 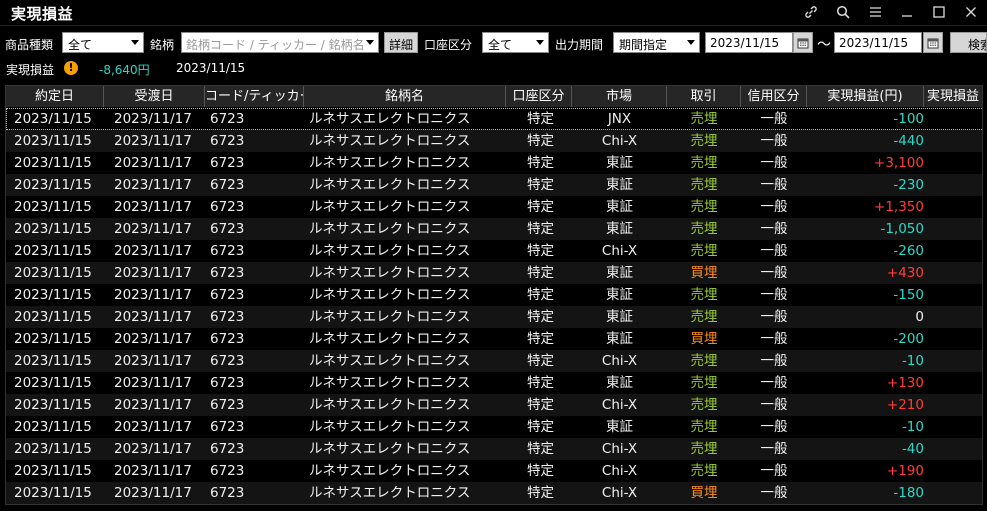 I want to click on col-header-trade-date: 約定日, so click(x=55, y=96).